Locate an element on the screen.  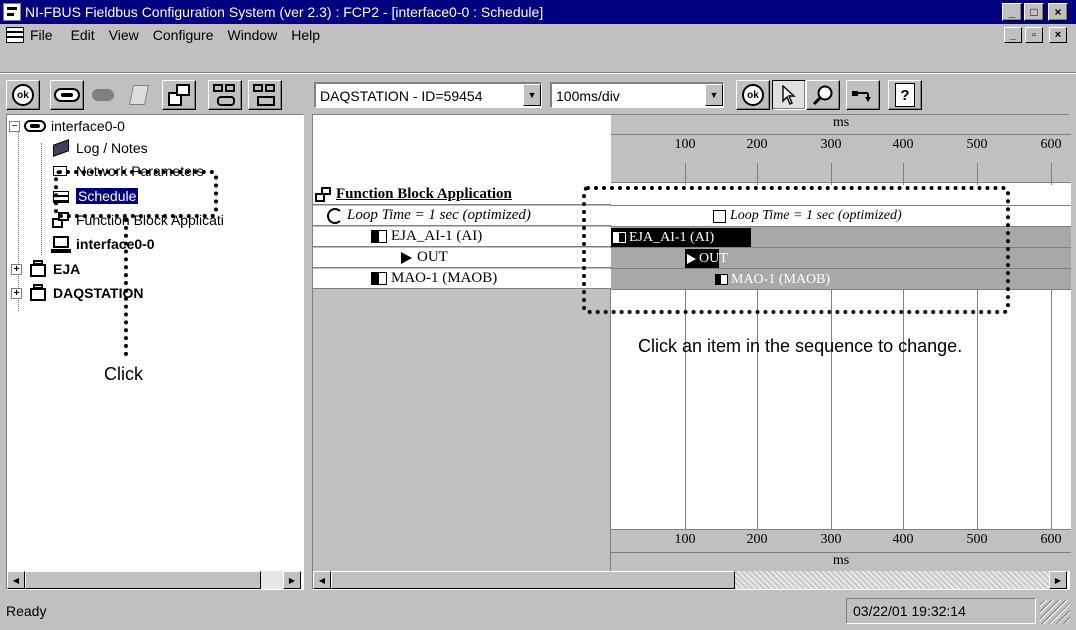
mdi-restore-button: ▫ is located at coordinates (1034, 35).